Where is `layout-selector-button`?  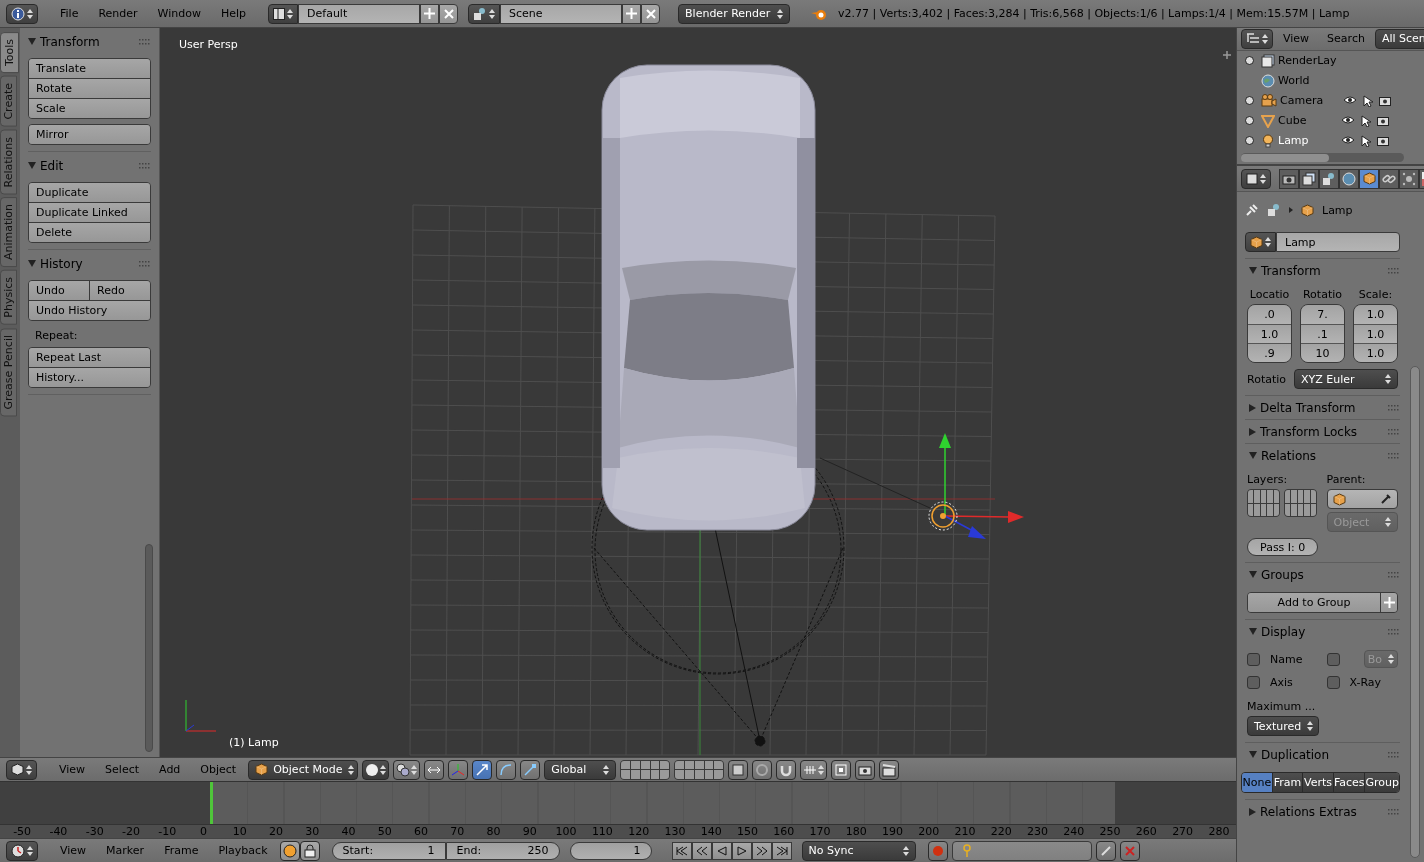
layout-selector-button is located at coordinates (283, 13).